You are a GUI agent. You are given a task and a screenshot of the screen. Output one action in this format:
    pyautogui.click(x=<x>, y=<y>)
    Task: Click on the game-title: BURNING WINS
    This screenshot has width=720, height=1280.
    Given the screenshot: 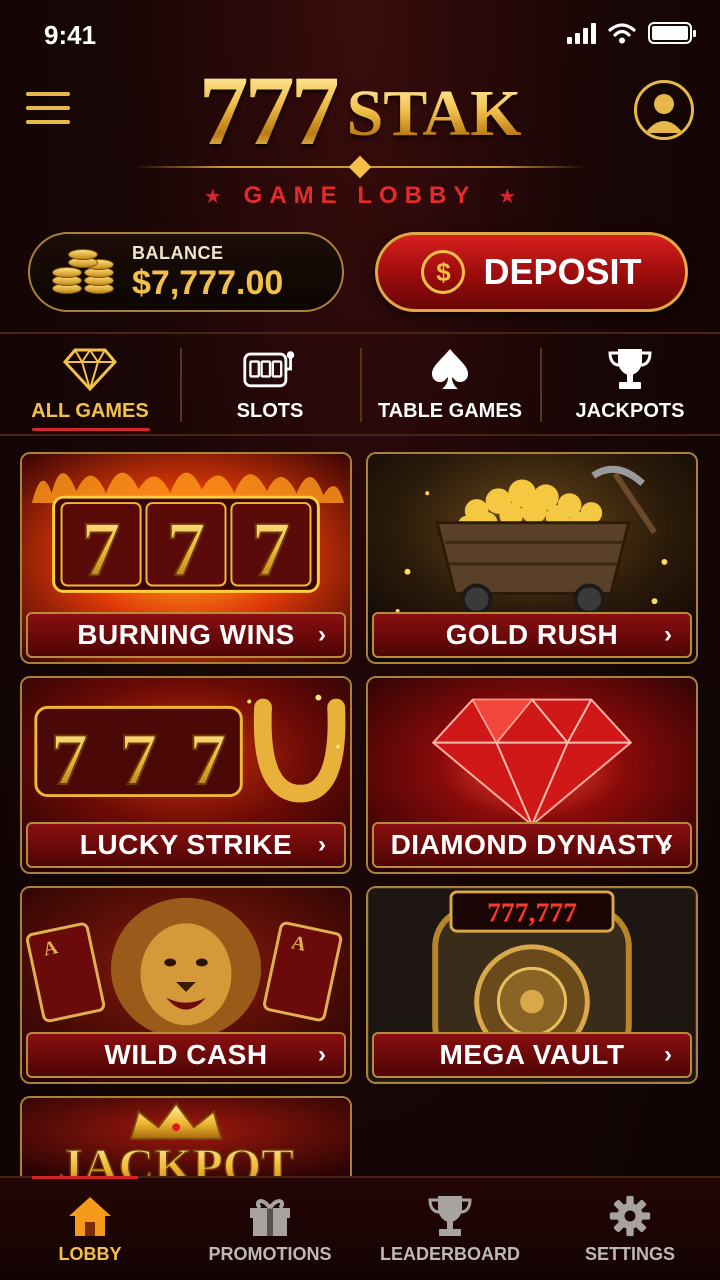 What is the action you would take?
    pyautogui.click(x=186, y=634)
    